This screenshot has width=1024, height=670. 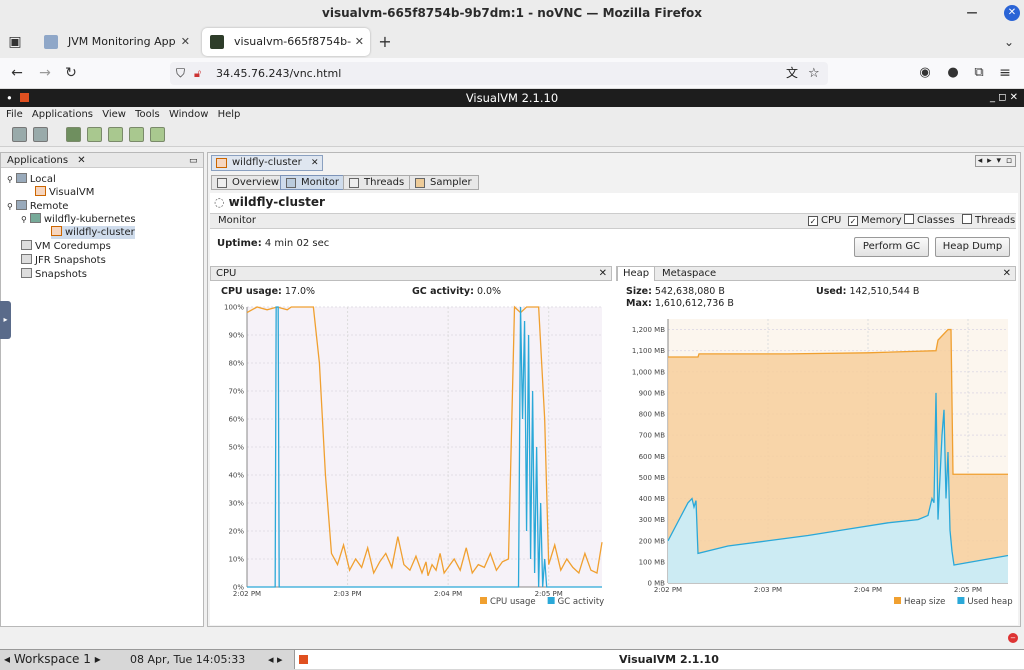 I want to click on load-snapshot-icon, so click(x=19, y=134).